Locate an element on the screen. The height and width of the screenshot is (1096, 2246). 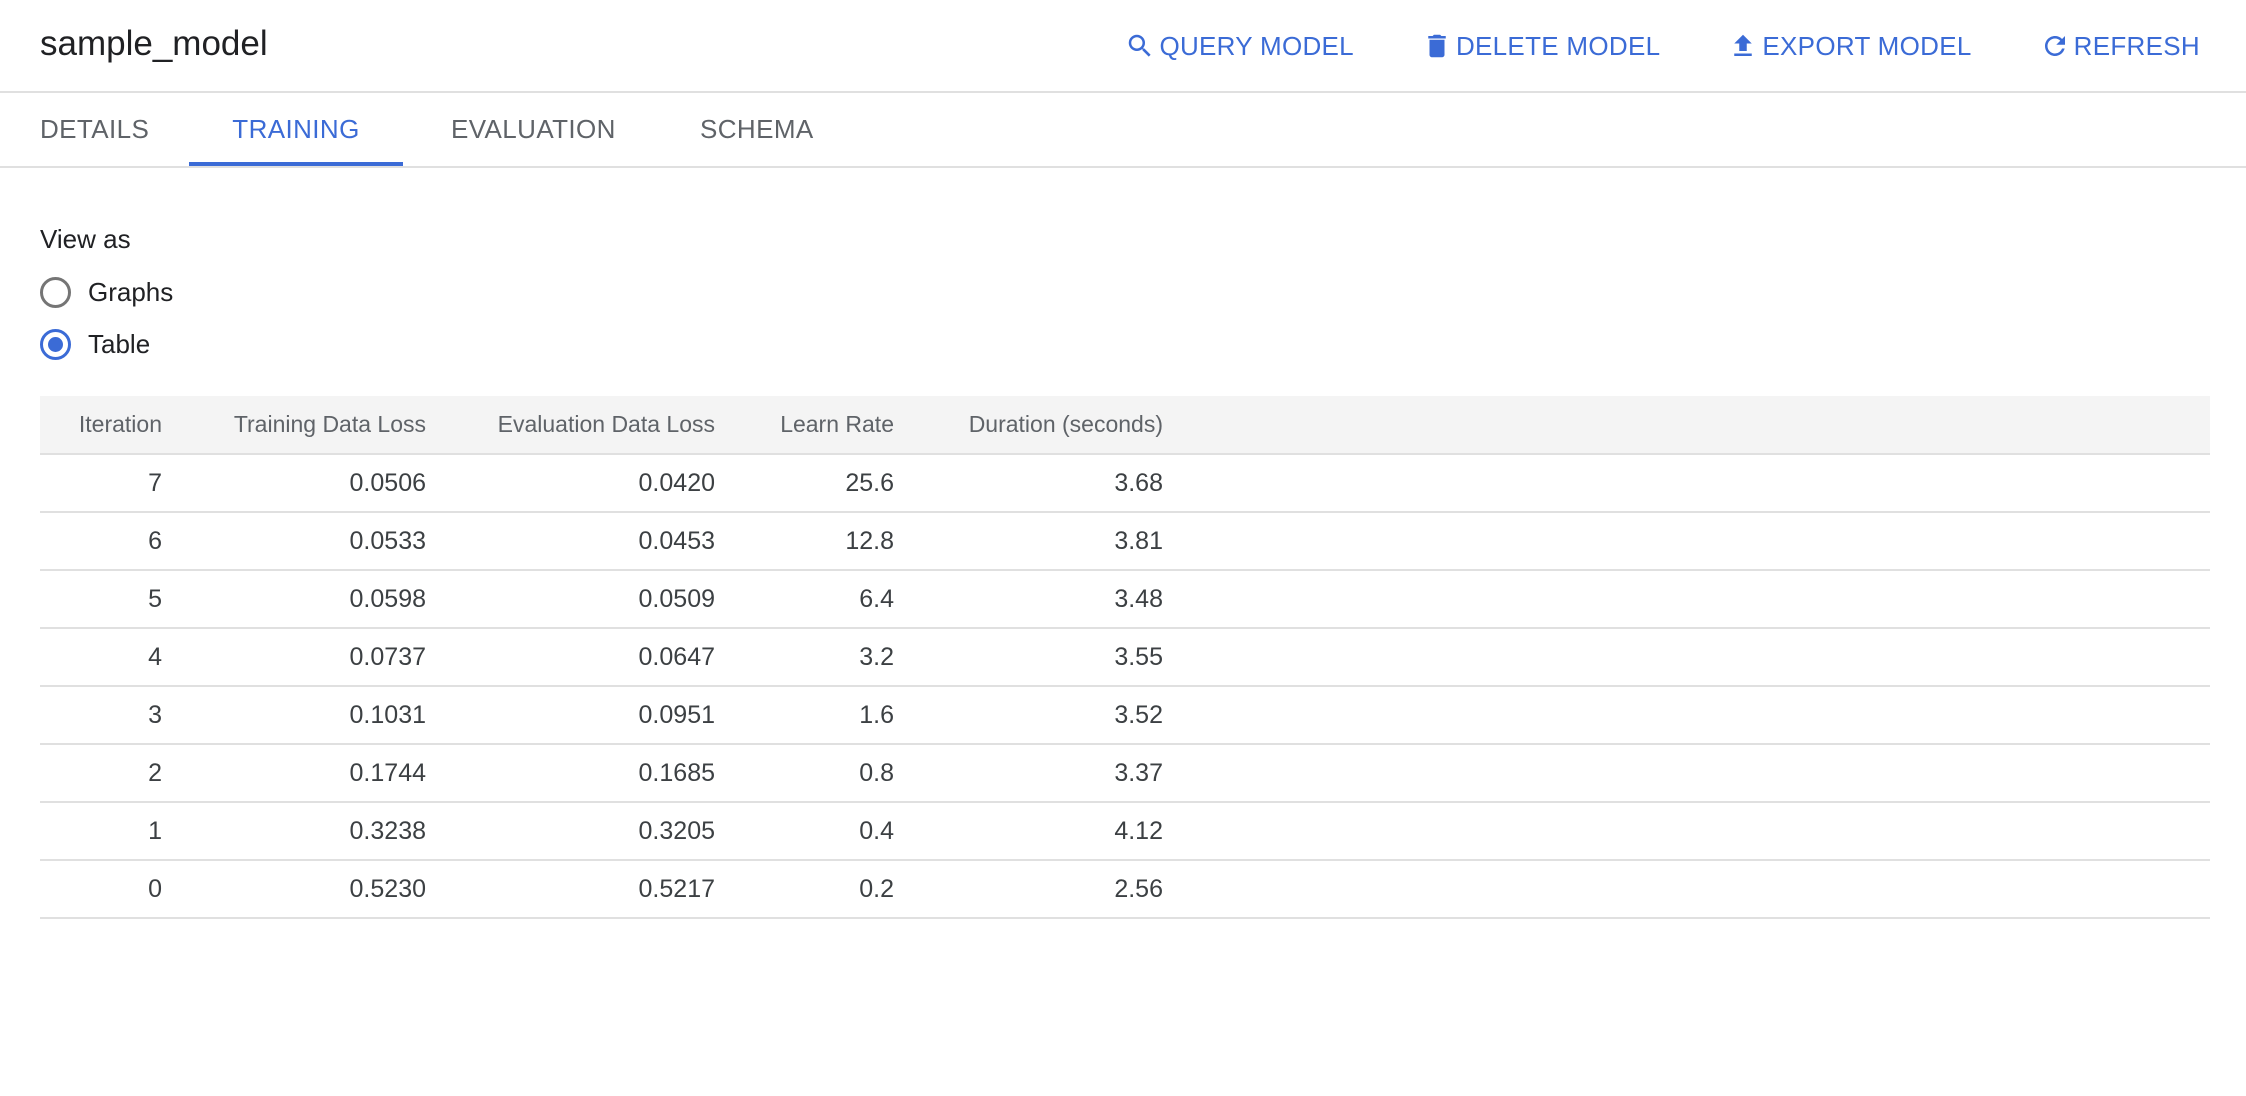
cell-training-loss: 0.1744 is located at coordinates (294, 773).